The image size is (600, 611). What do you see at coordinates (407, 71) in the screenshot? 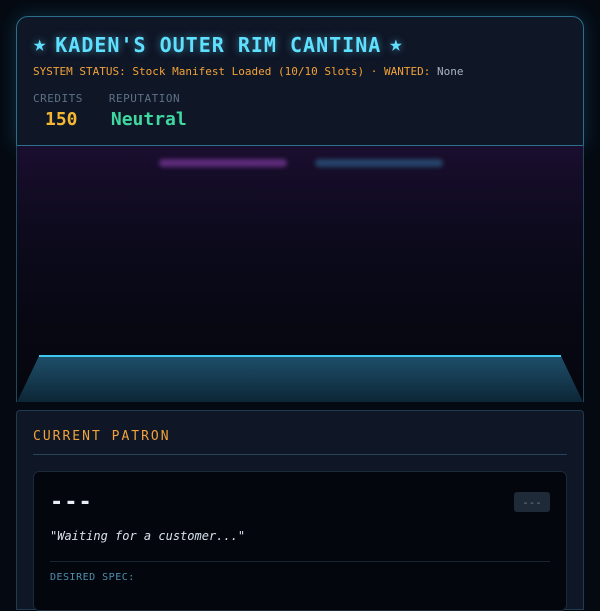
I see `wanted-label: WANTED:` at bounding box center [407, 71].